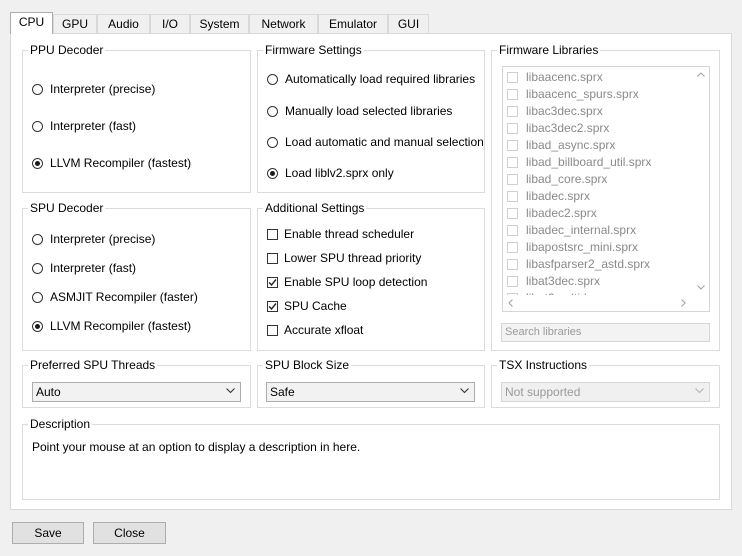  Describe the element at coordinates (701, 74) in the screenshot. I see `chevron-up-icon` at that location.